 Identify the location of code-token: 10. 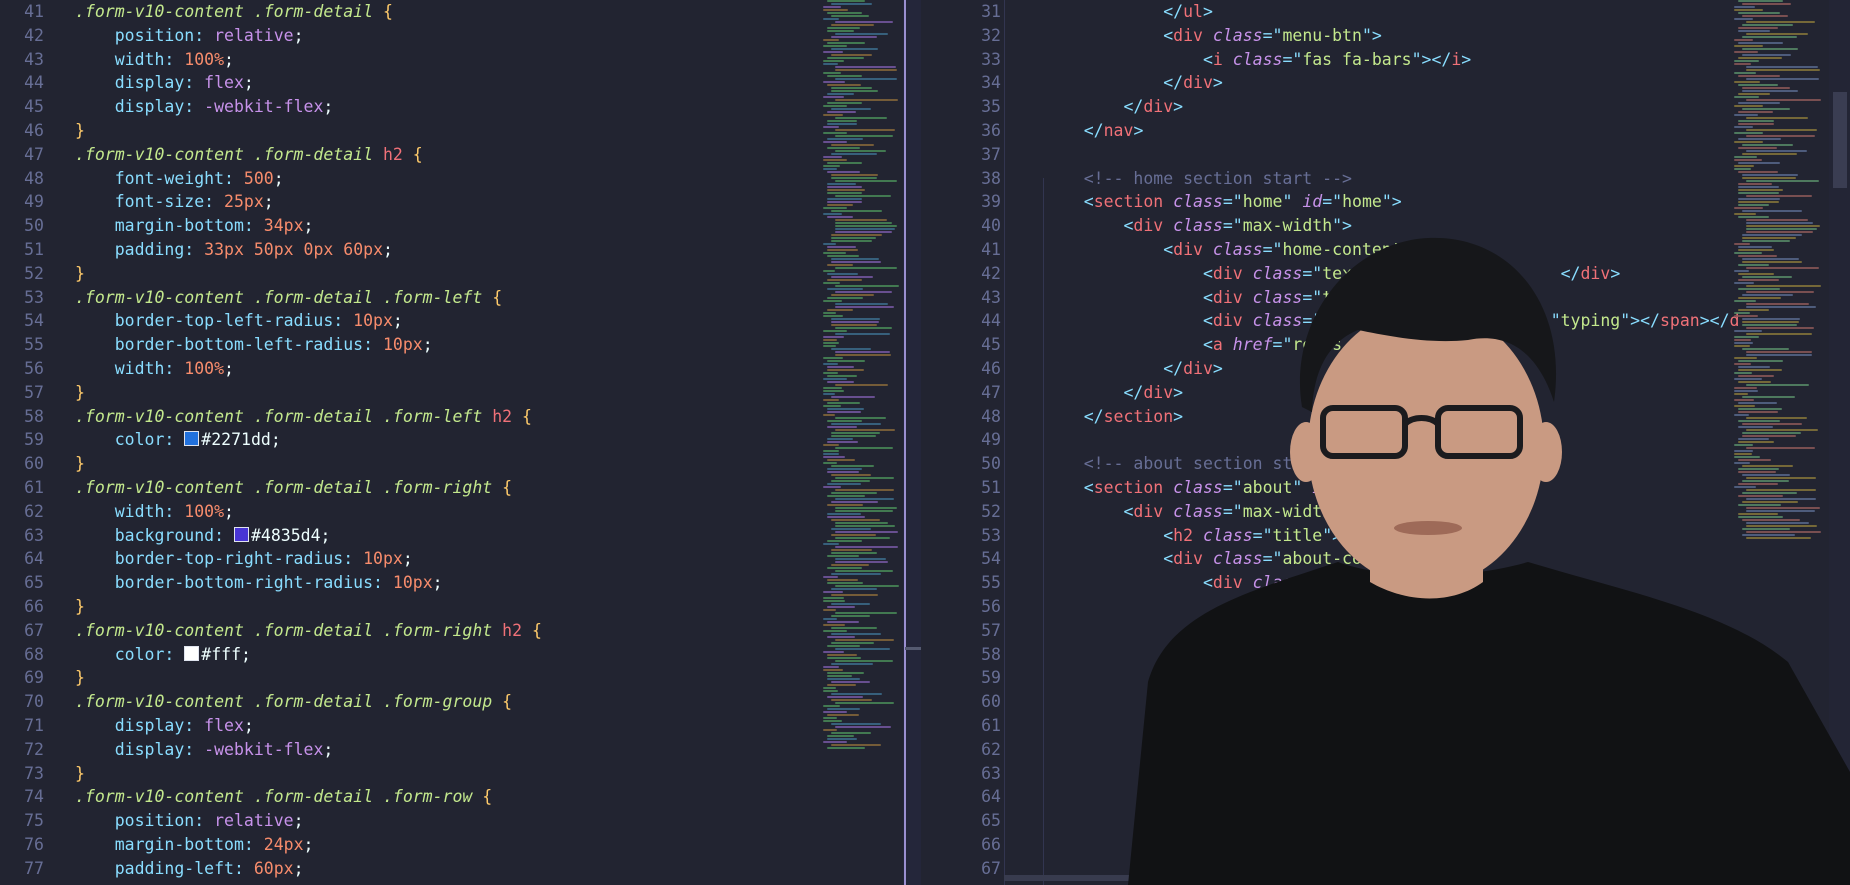
(363, 321).